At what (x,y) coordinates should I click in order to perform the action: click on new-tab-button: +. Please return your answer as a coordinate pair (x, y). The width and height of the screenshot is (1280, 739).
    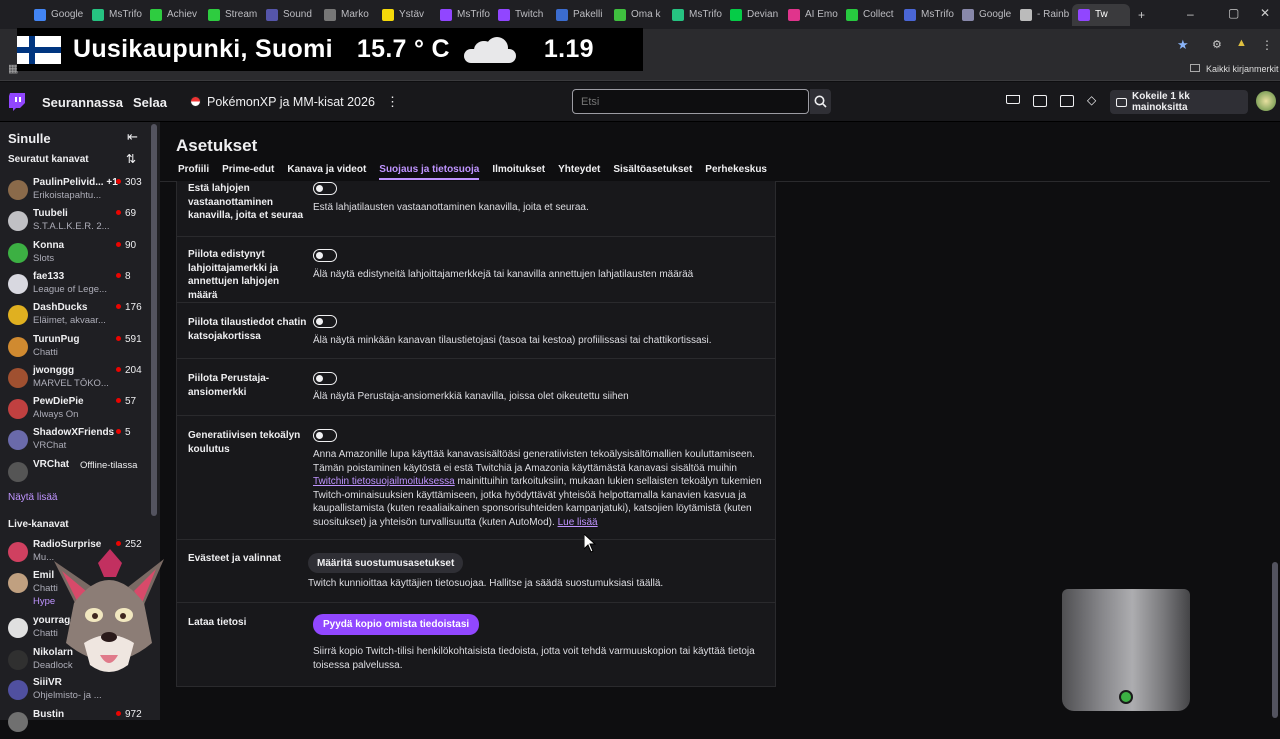
    Looking at the image, I should click on (1141, 15).